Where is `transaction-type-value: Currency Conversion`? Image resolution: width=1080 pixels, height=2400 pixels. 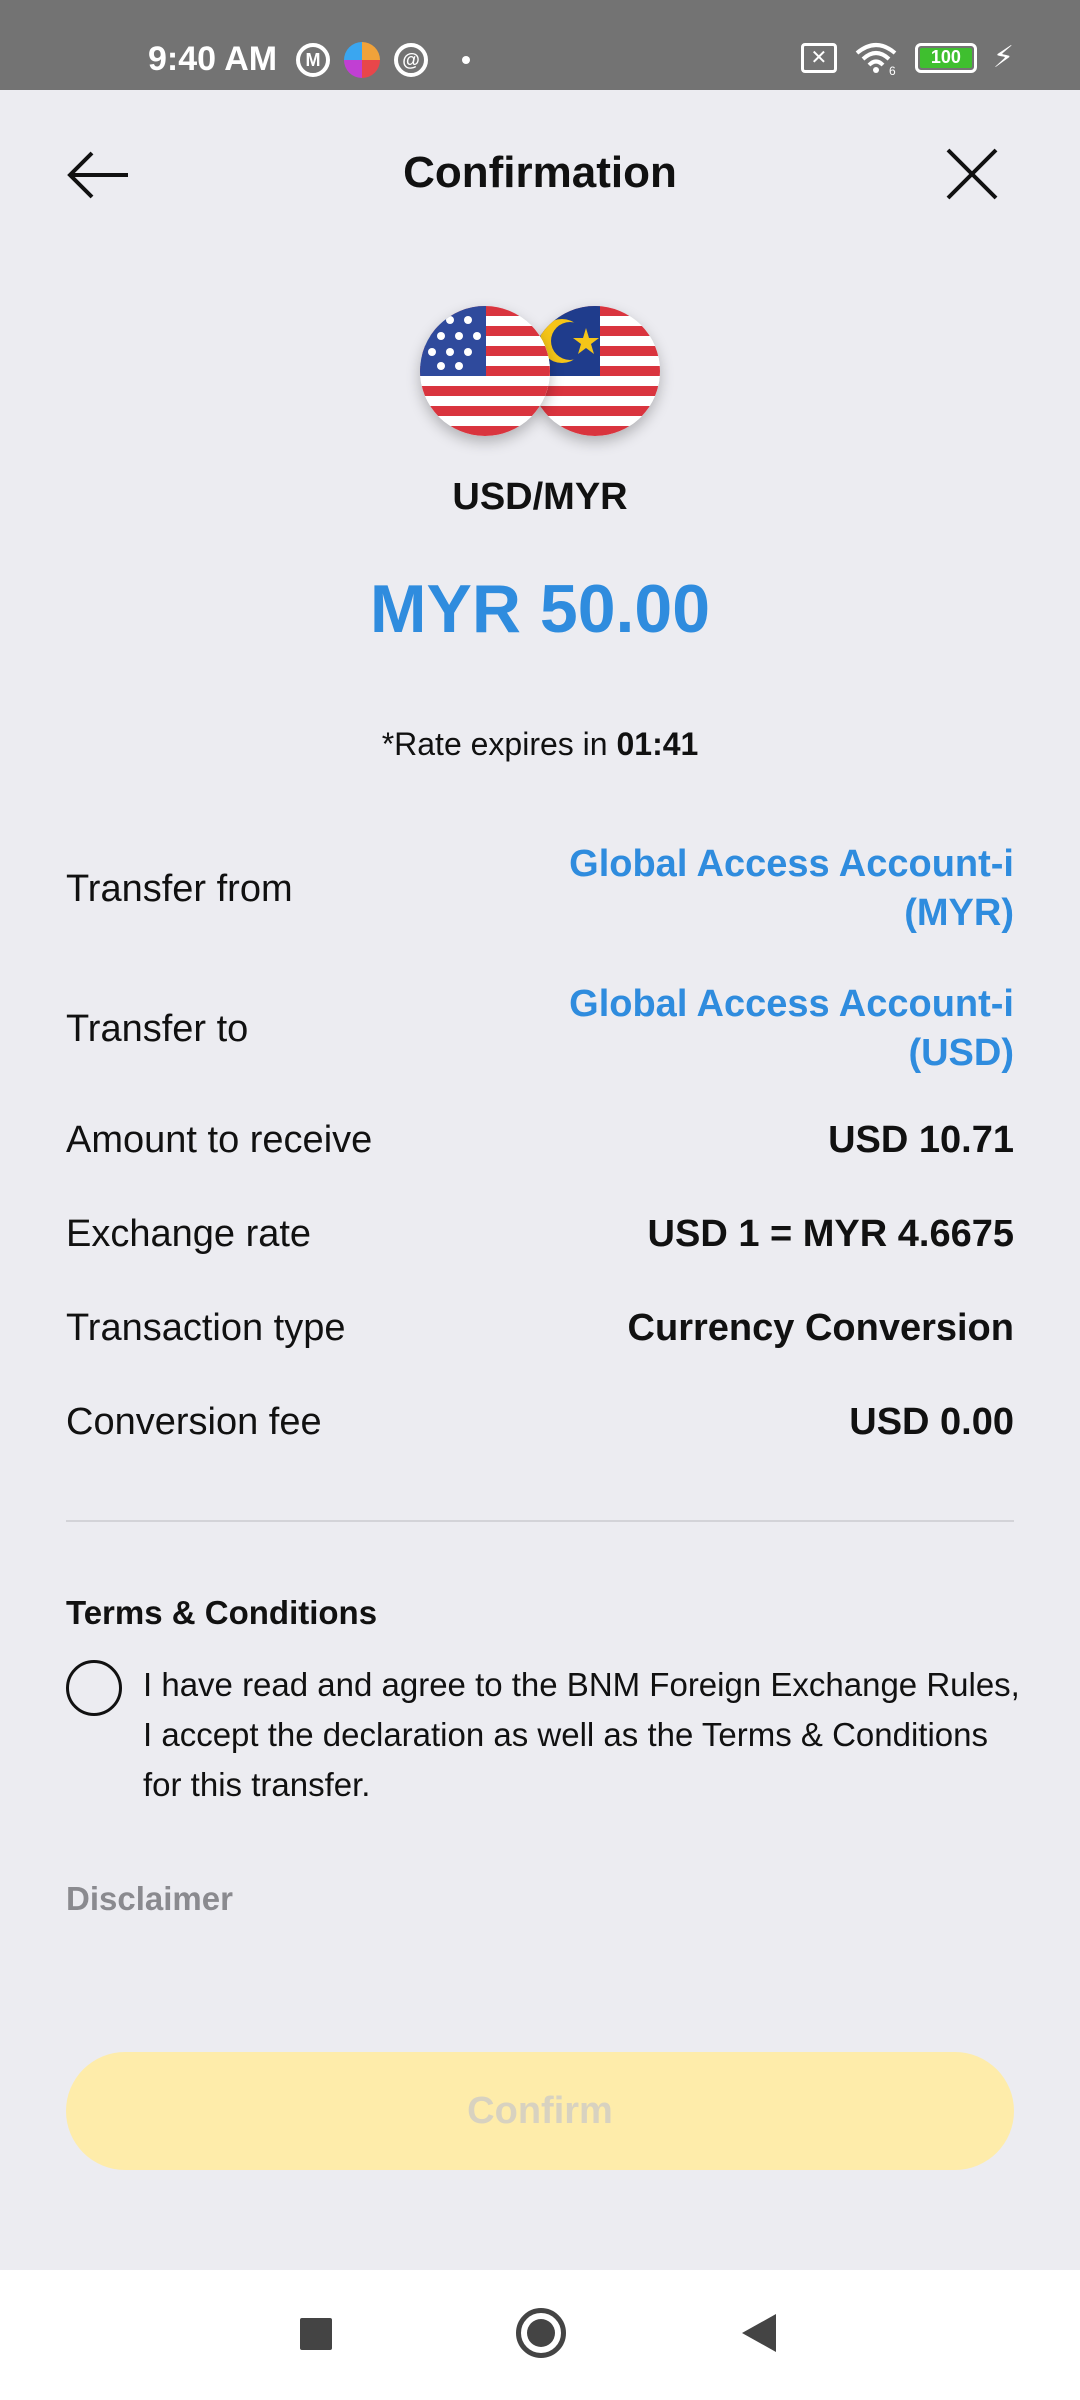
transaction-type-value: Currency Conversion is located at coordinates (820, 1327).